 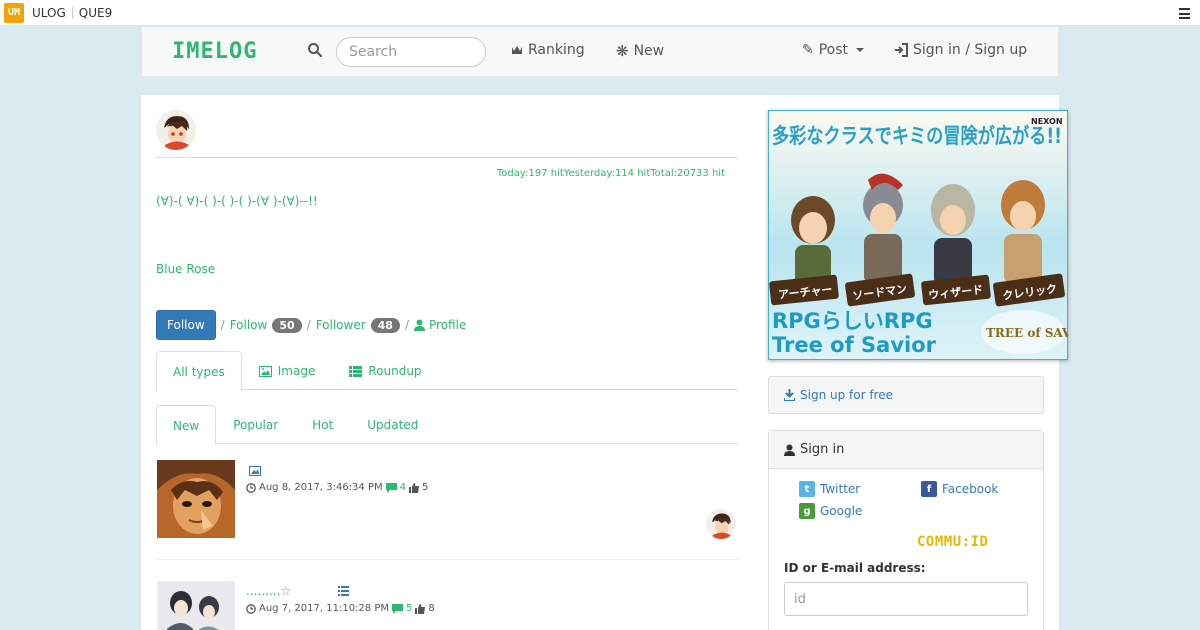 What do you see at coordinates (649, 51) in the screenshot?
I see `nav-new-label: New` at bounding box center [649, 51].